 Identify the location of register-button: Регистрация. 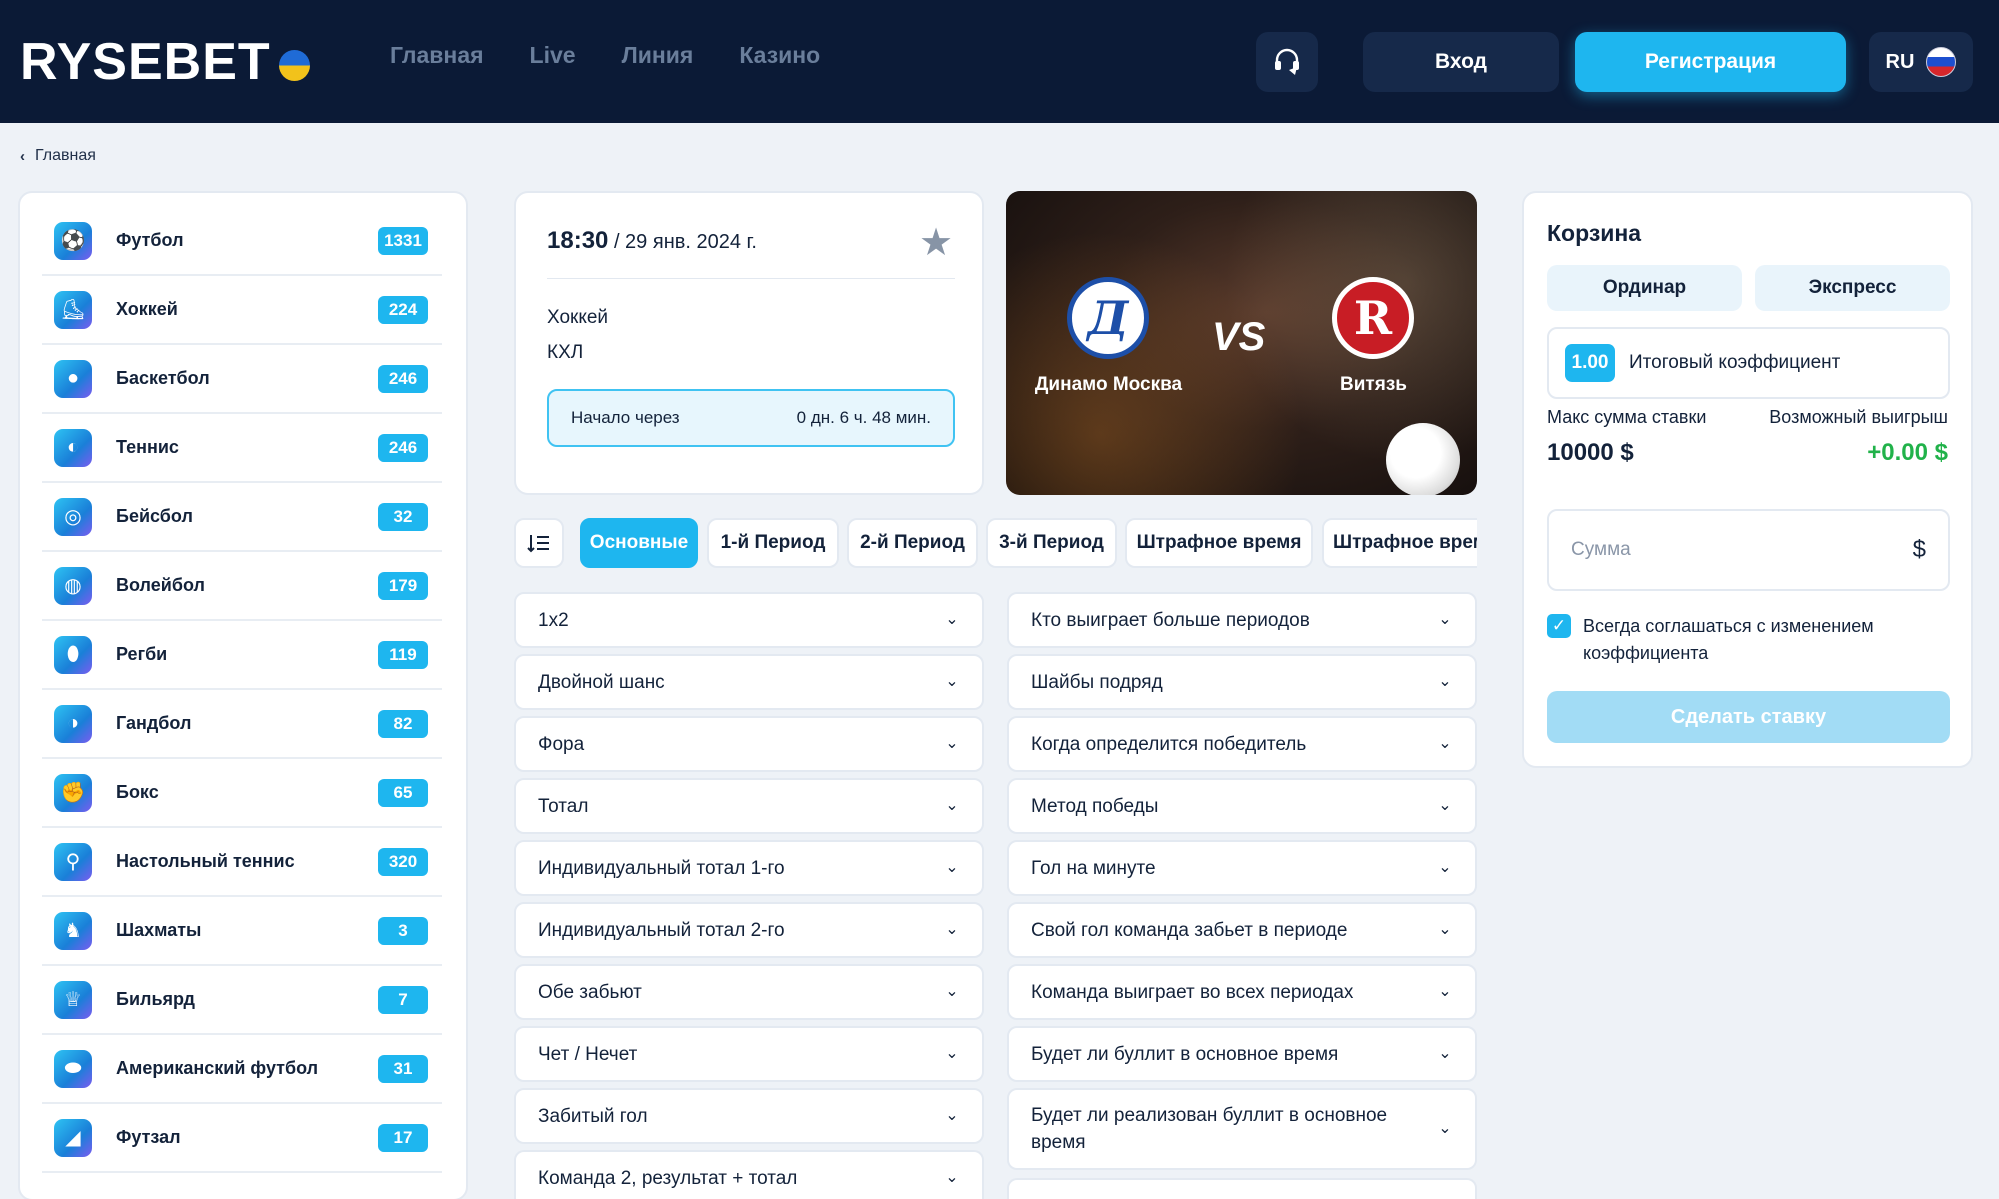
(1710, 62).